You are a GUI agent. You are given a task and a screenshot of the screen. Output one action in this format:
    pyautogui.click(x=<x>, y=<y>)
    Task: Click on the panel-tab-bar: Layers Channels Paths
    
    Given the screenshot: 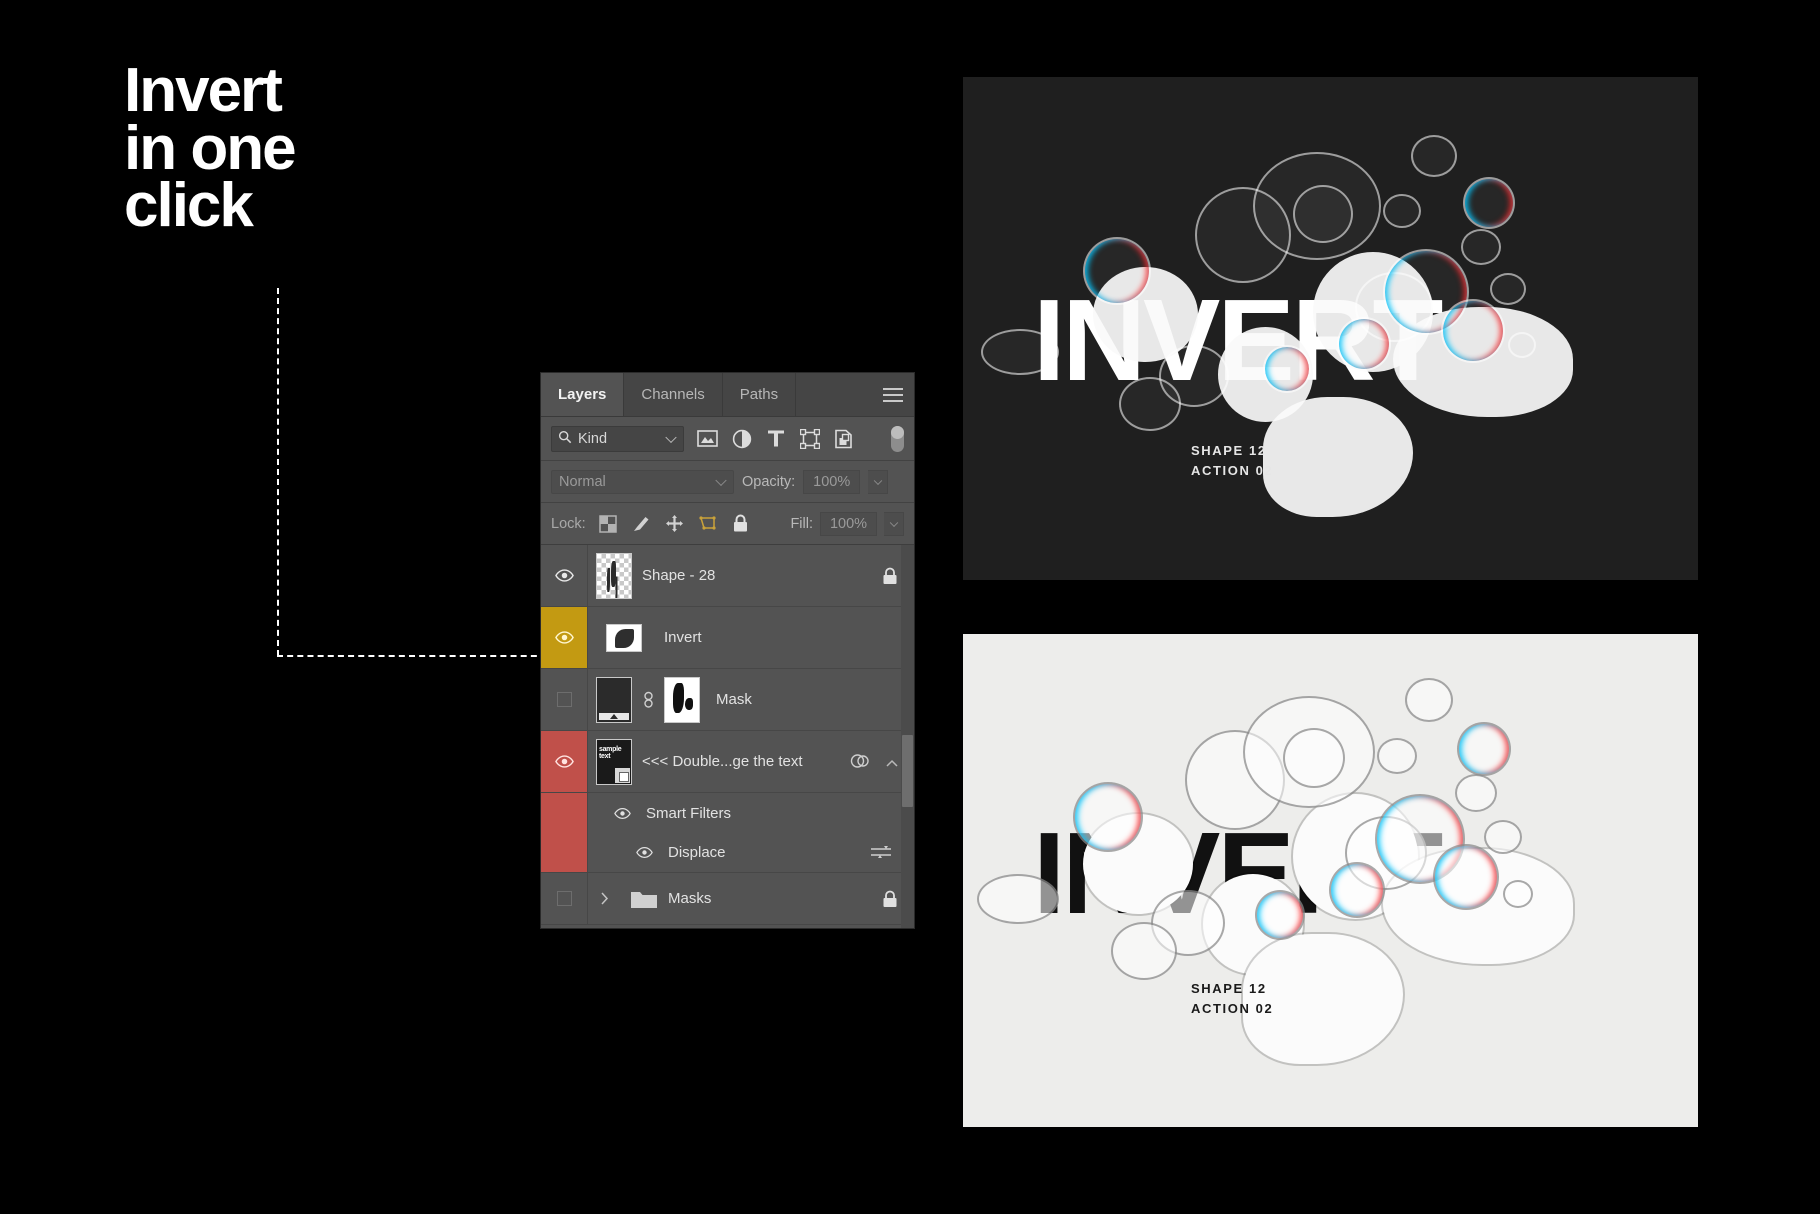 What is the action you would take?
    pyautogui.click(x=727, y=395)
    